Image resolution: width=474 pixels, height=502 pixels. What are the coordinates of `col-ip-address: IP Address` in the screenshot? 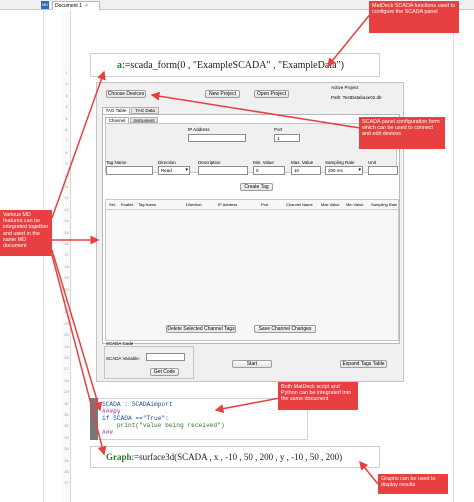 It's located at (228, 204).